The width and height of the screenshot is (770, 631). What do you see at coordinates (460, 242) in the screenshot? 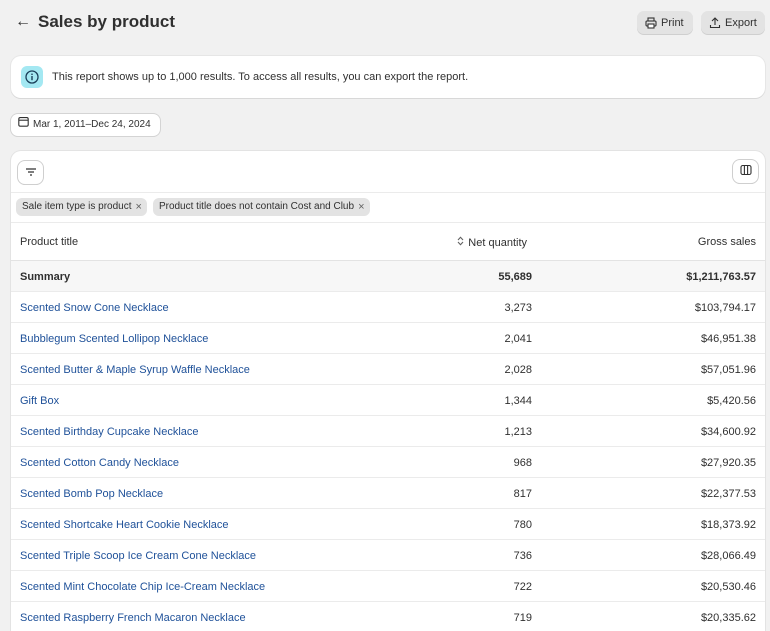
I see `sort-icon` at bounding box center [460, 242].